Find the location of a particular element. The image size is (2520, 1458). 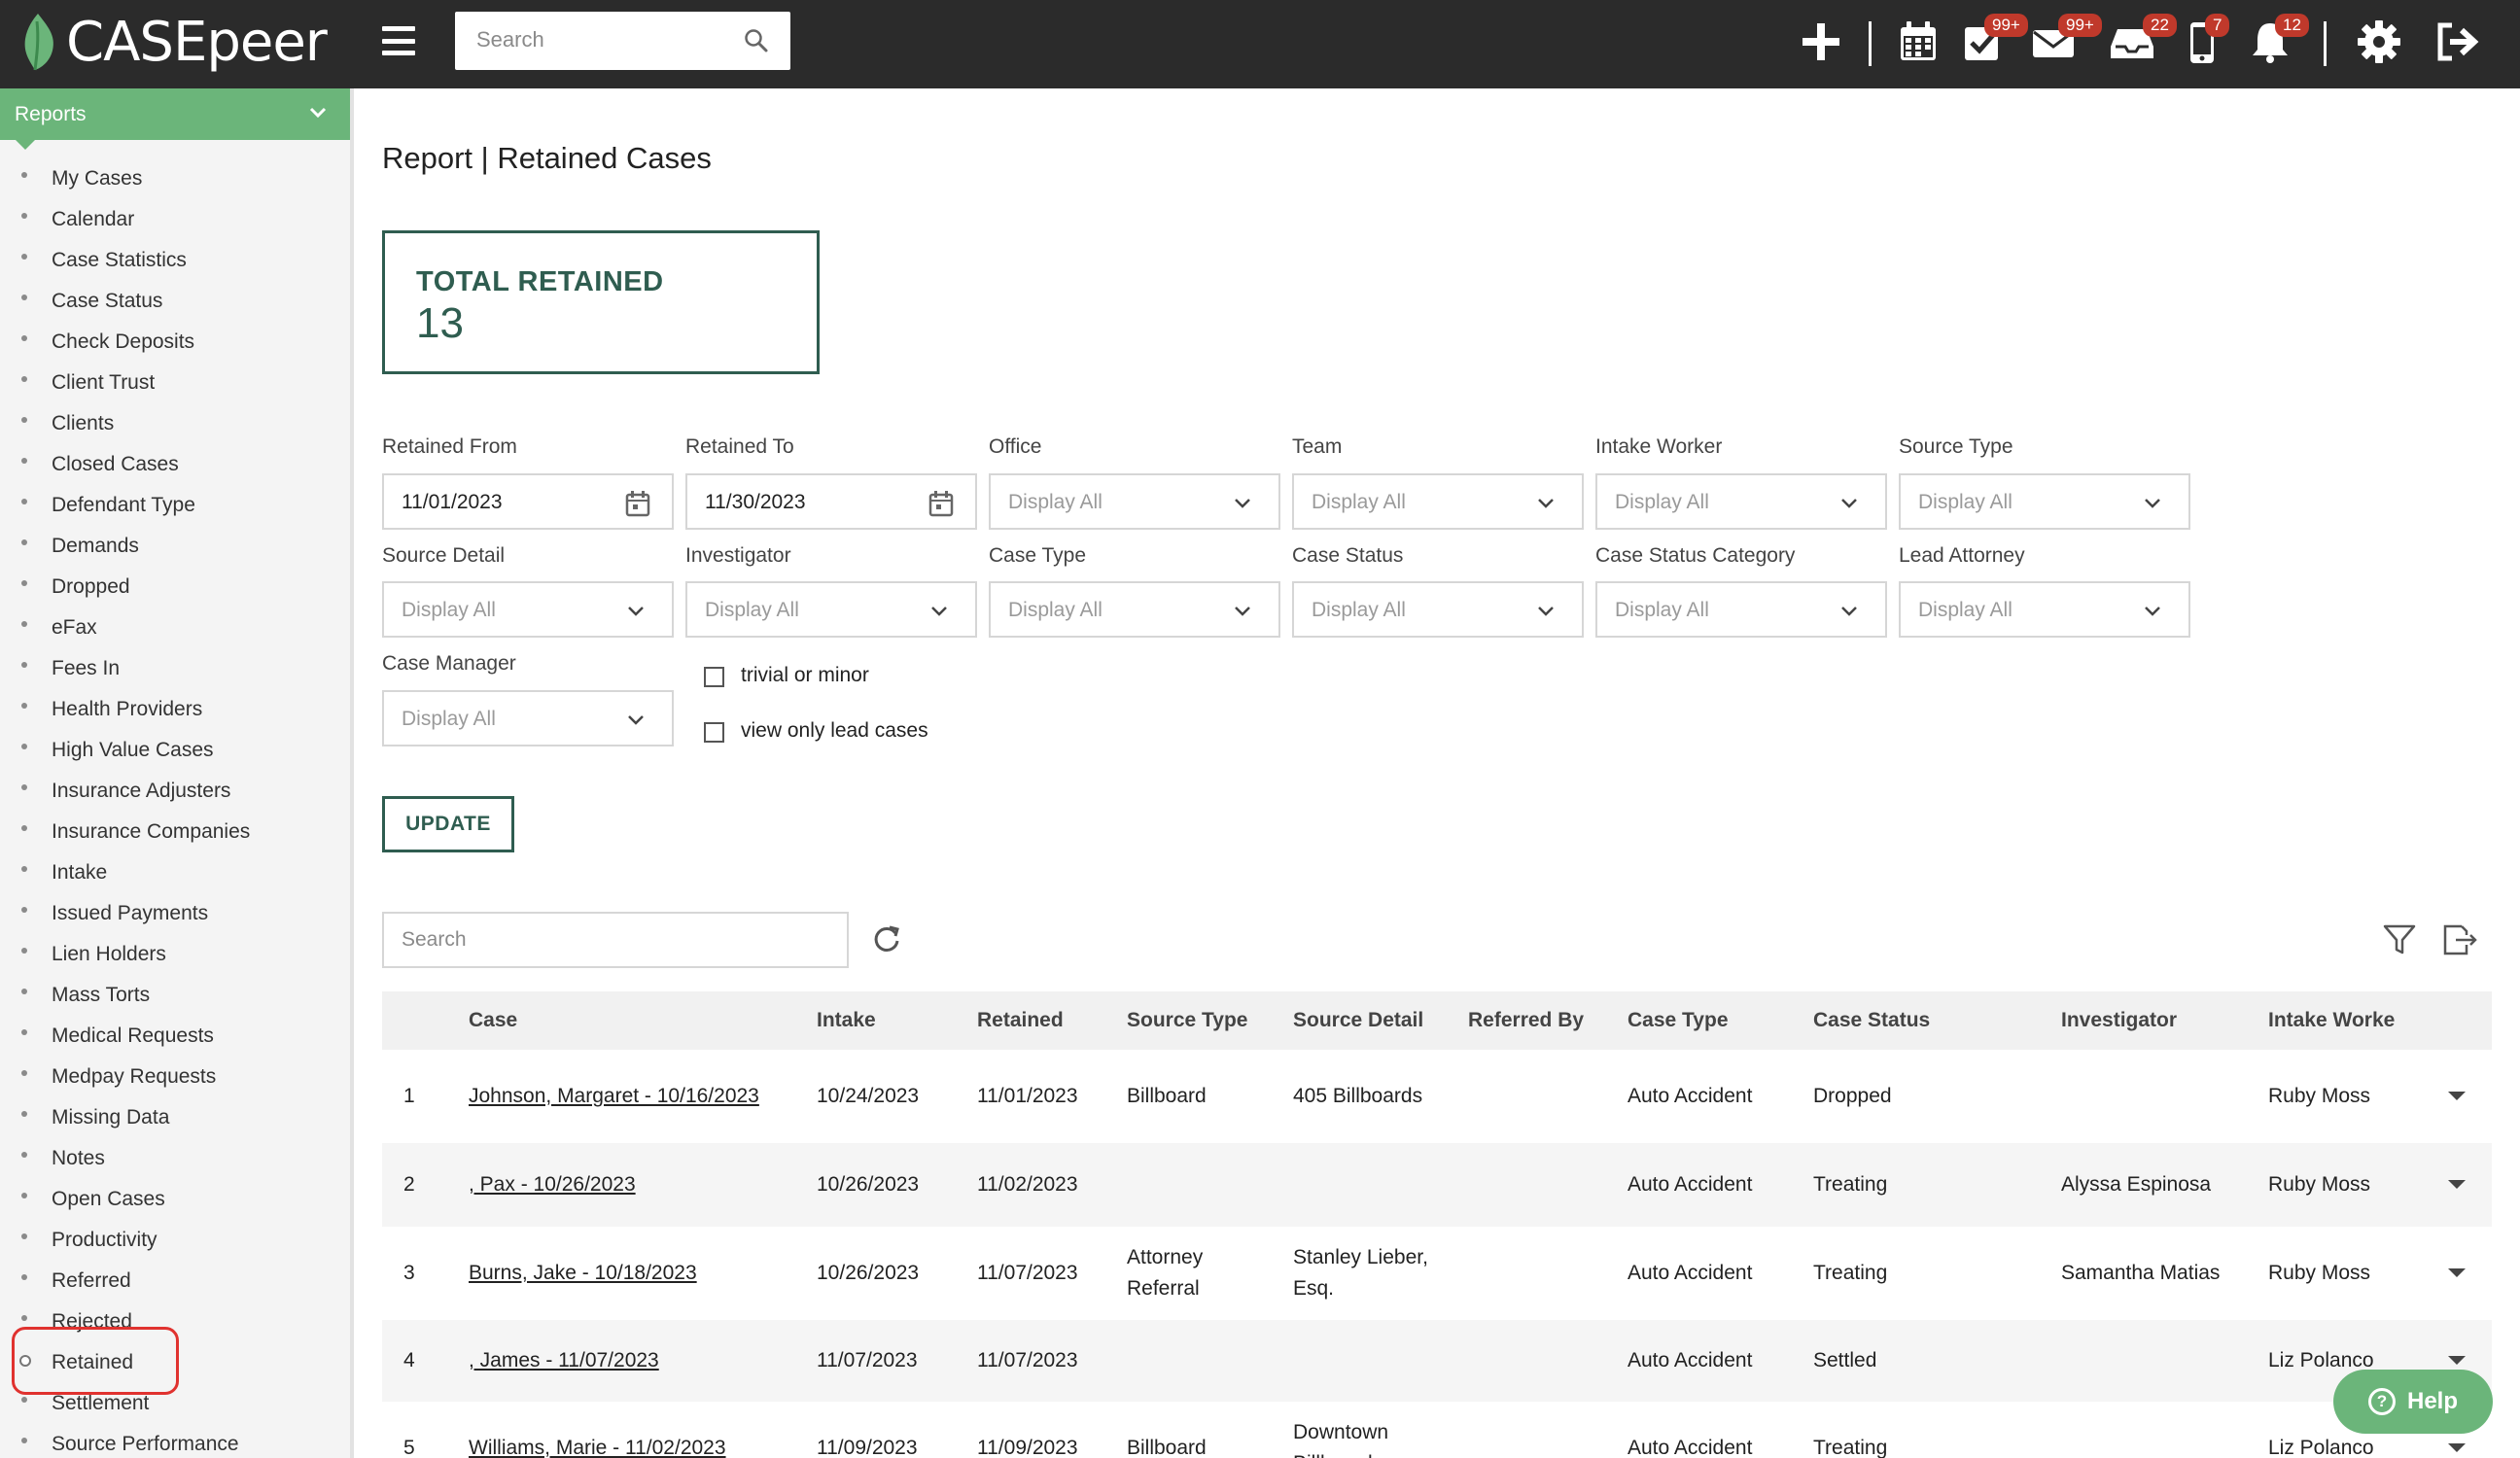

trivial-or-minor-checkbox is located at coordinates (714, 677).